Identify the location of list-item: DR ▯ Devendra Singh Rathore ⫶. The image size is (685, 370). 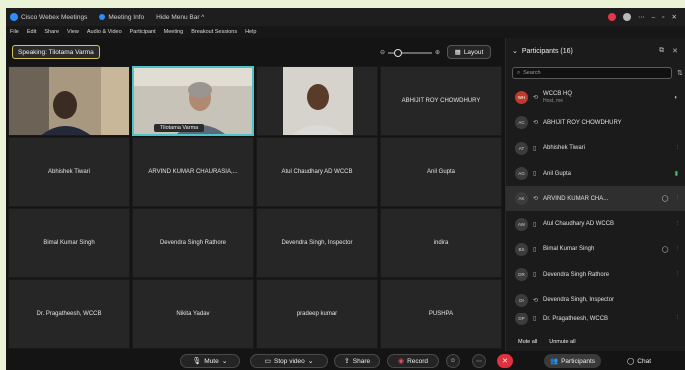
(595, 274).